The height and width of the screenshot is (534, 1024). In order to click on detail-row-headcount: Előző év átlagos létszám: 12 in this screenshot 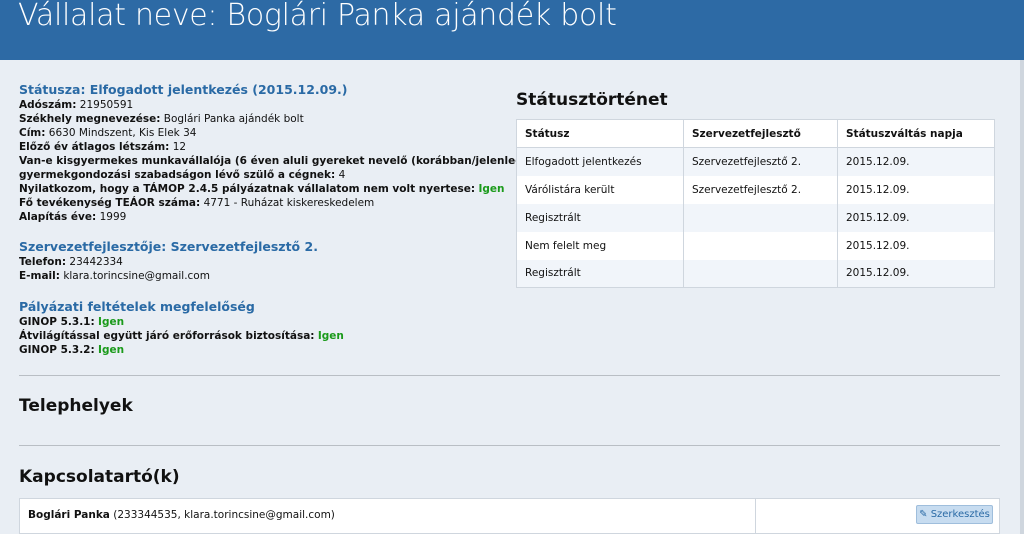, I will do `click(103, 147)`.